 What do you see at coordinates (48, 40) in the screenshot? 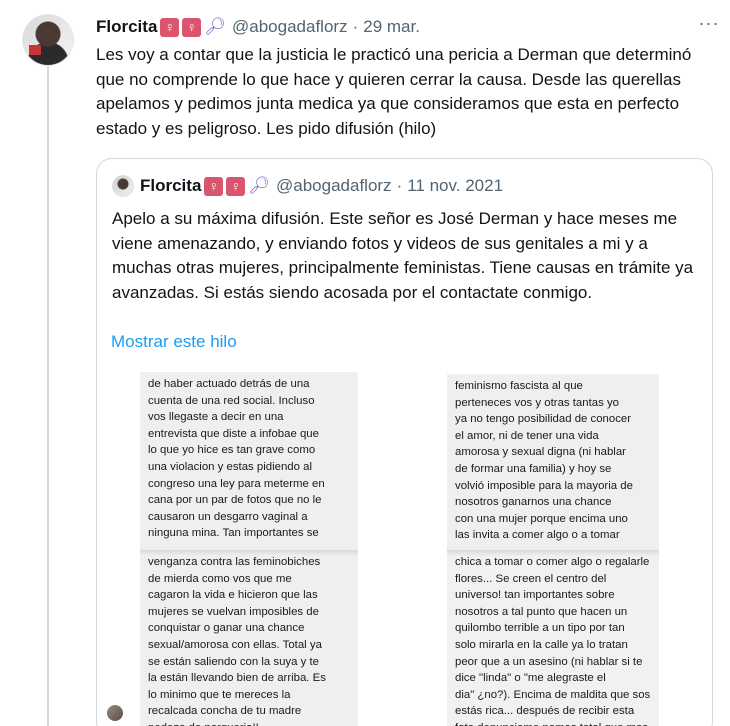
I see `avatar` at bounding box center [48, 40].